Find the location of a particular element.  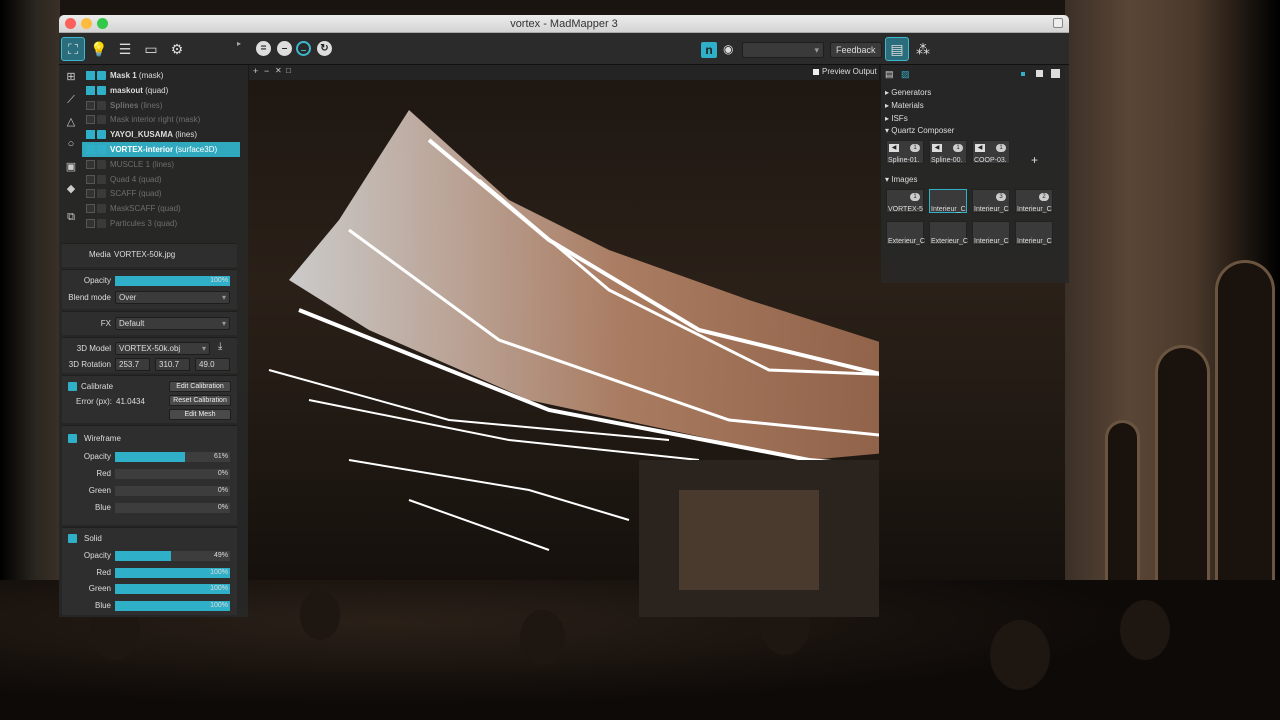

reset-calibration-button: Reset Calibration is located at coordinates (200, 400).